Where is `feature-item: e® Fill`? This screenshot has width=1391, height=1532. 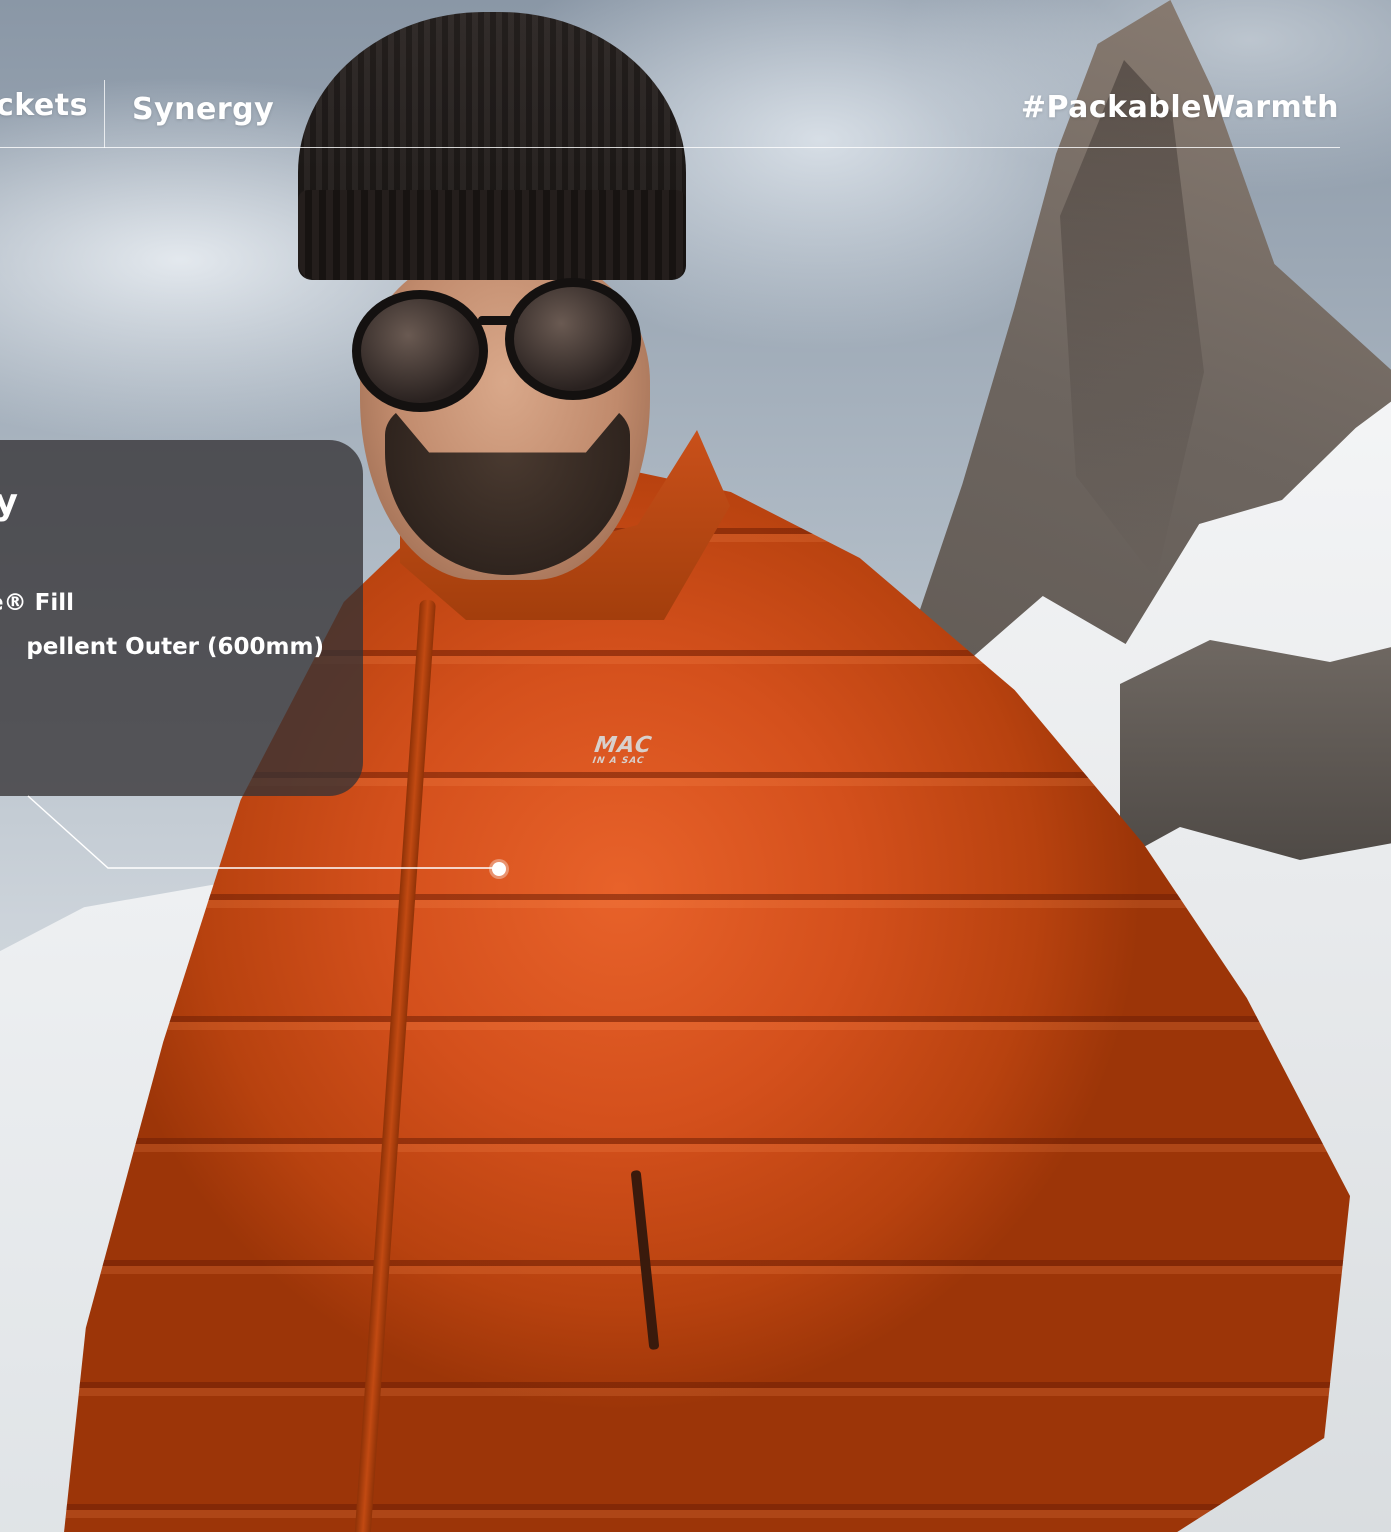
feature-item: e® Fill is located at coordinates (37, 607).